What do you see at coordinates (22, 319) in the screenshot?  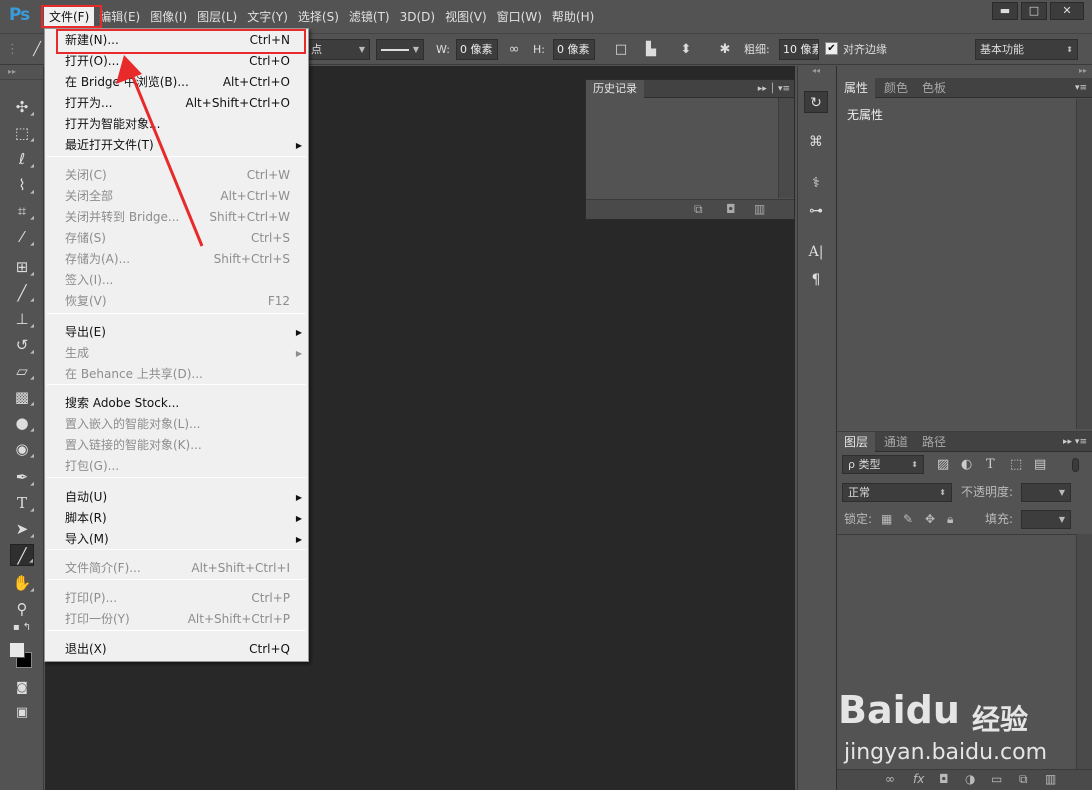 I see `clone-stamp-icon: ⊥ ◢` at bounding box center [22, 319].